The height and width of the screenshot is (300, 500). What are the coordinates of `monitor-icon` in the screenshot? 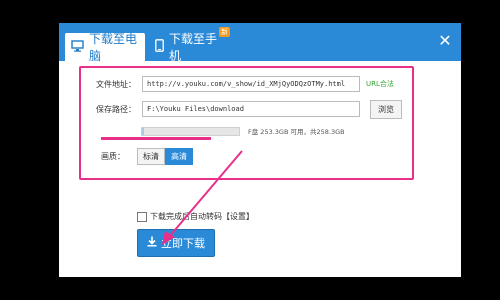 It's located at (77, 47).